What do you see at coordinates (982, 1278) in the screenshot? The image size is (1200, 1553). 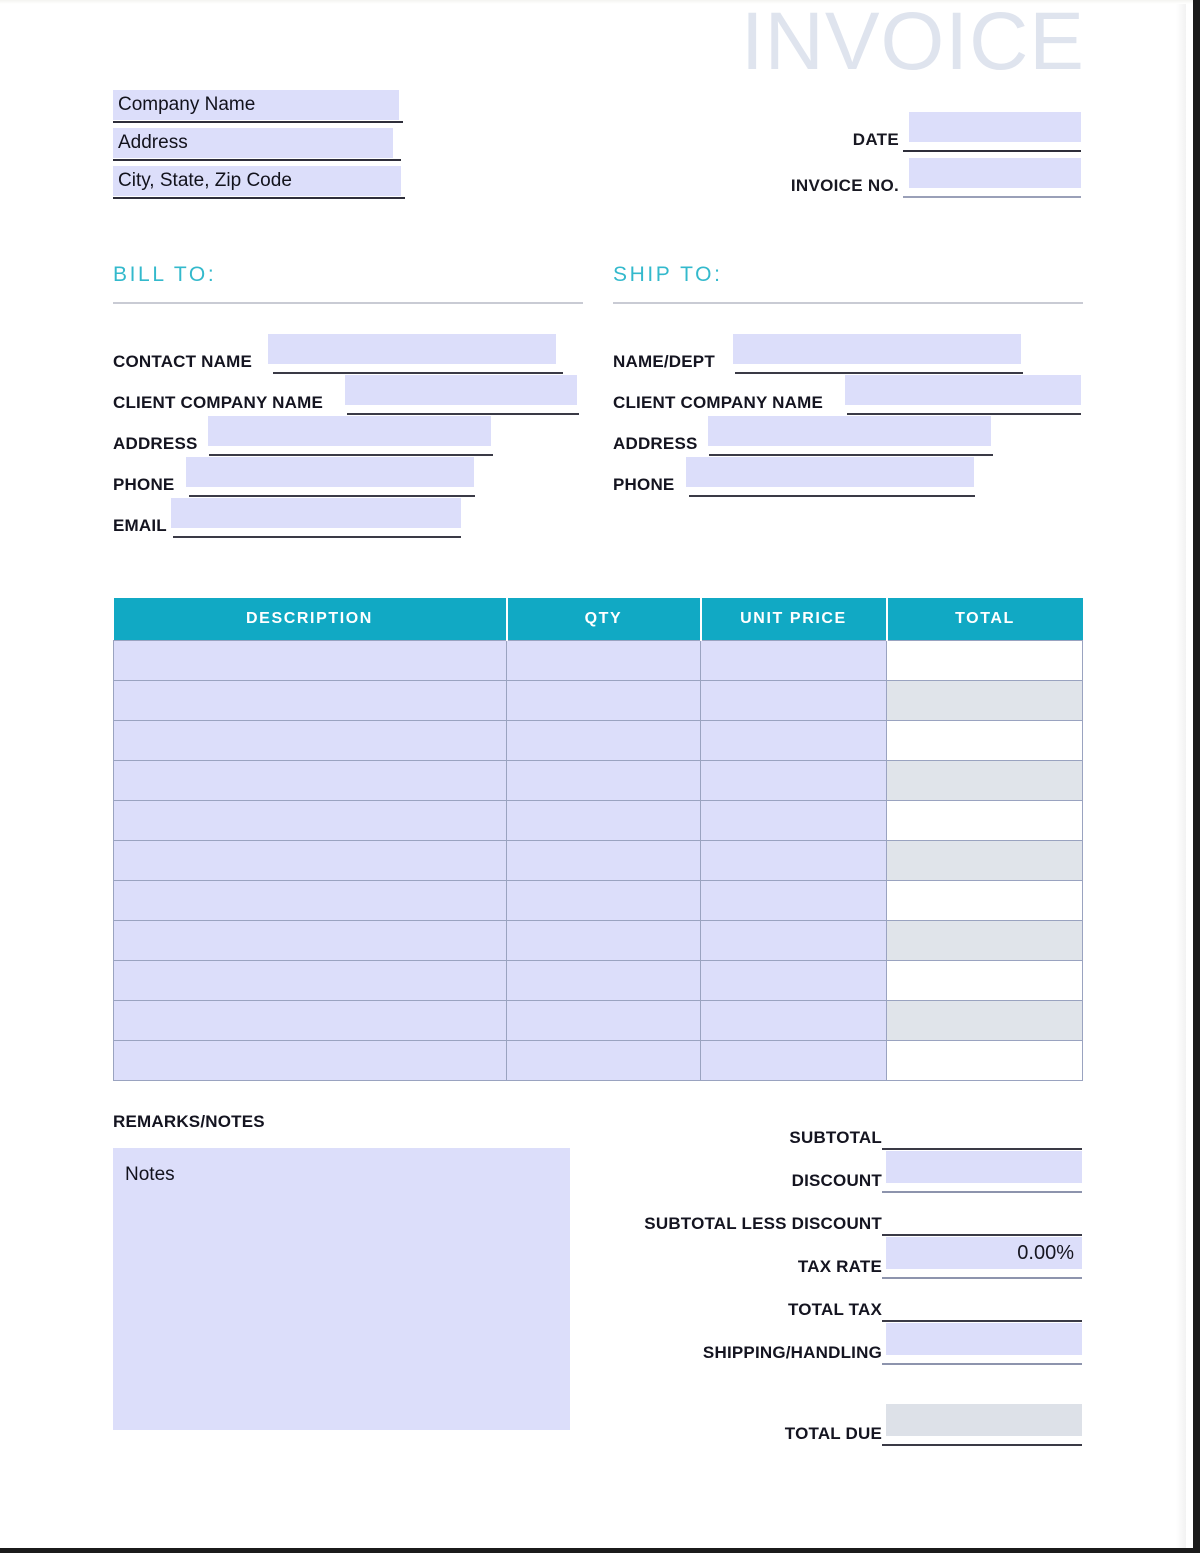 I see `total-field-underline` at bounding box center [982, 1278].